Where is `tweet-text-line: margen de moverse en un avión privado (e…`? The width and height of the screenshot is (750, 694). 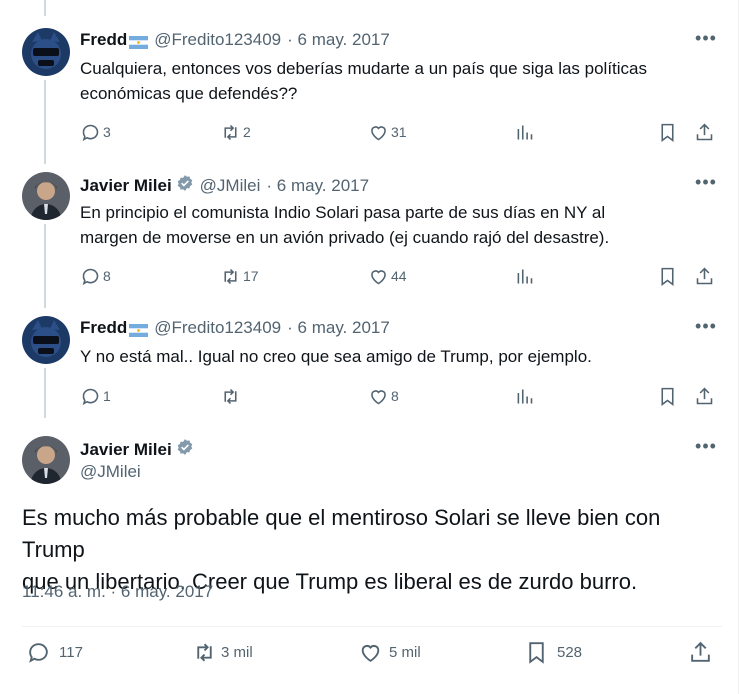 tweet-text-line: margen de moverse en un avión privado (e… is located at coordinates (345, 237).